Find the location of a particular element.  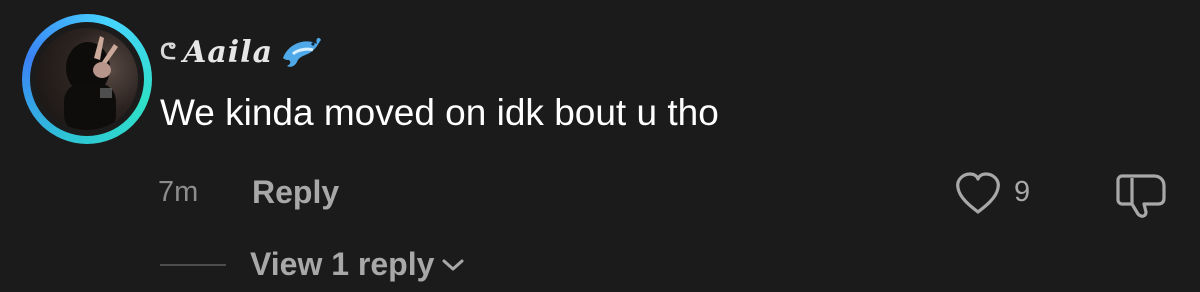

heart-outline-icon is located at coordinates (978, 194).